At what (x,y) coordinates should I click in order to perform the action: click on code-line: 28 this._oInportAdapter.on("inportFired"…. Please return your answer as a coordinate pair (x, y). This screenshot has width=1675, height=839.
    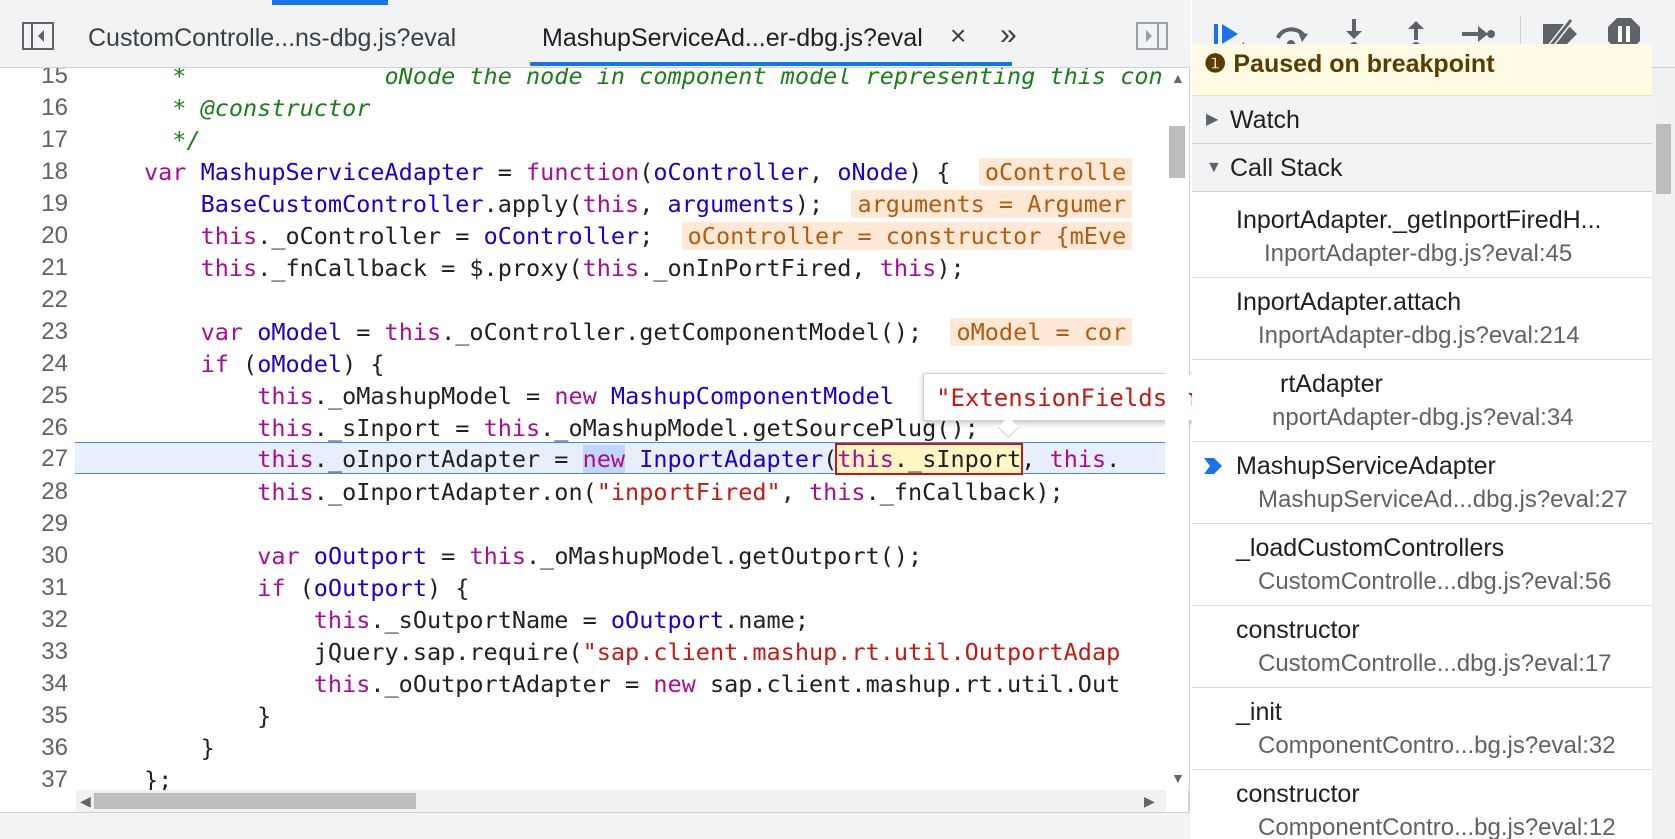
    Looking at the image, I should click on (552, 492).